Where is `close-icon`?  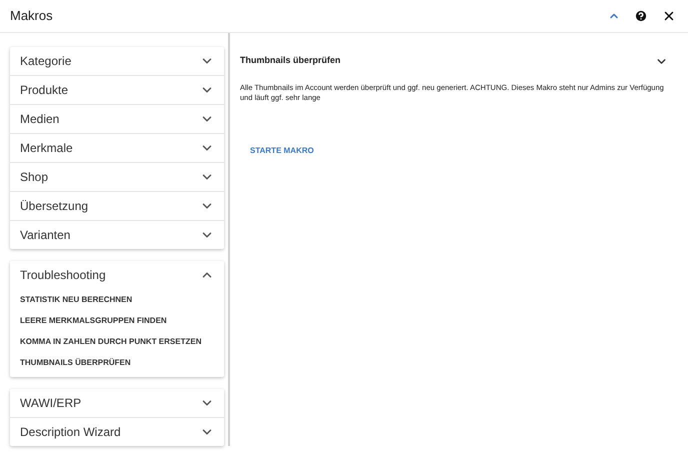 close-icon is located at coordinates (669, 16).